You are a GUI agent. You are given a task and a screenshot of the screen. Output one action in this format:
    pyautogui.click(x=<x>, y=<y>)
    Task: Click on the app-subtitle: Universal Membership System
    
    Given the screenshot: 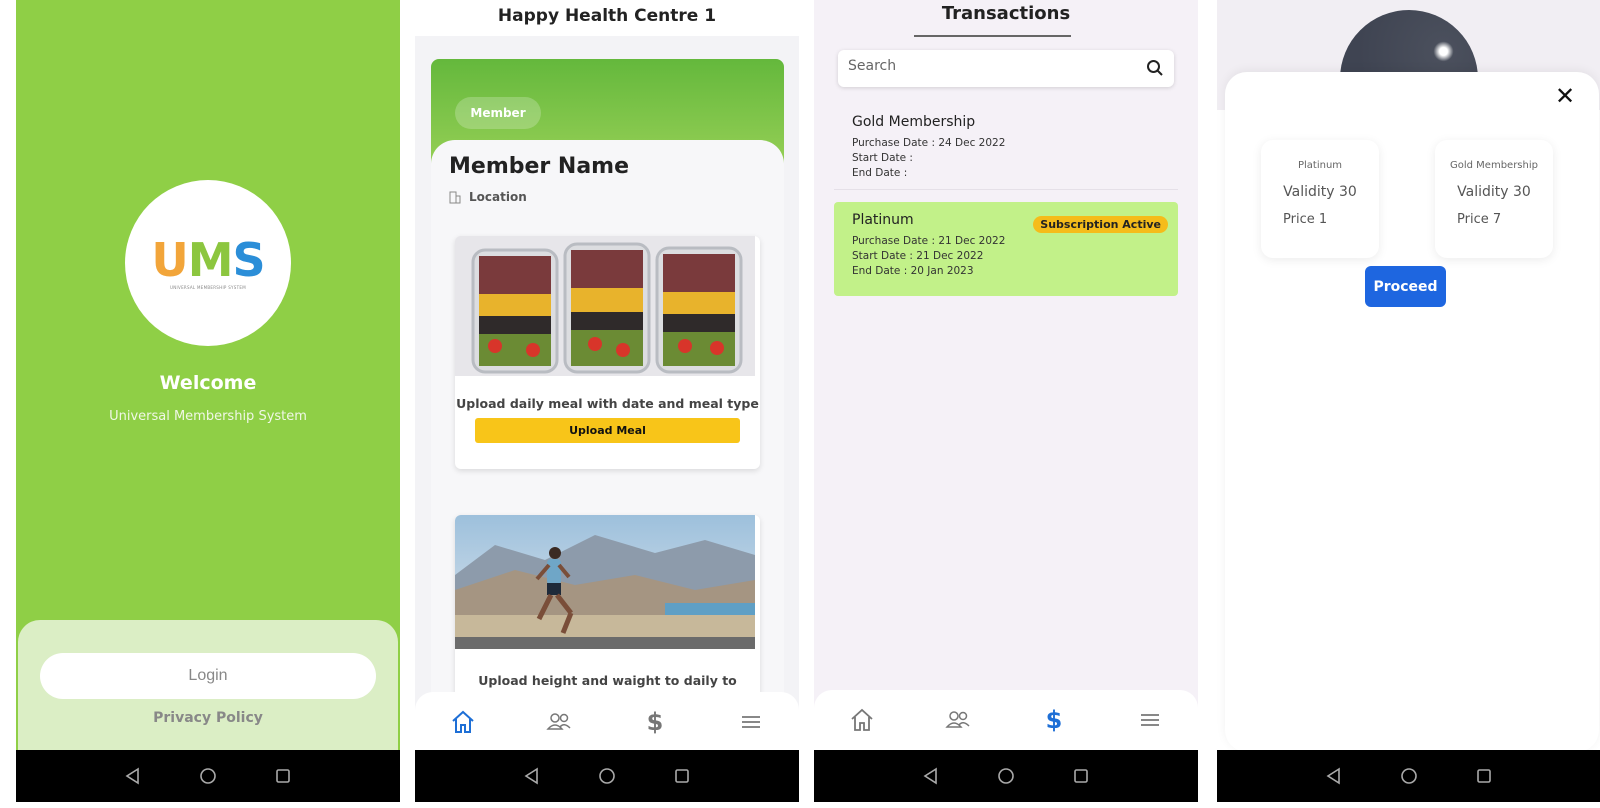 What is the action you would take?
    pyautogui.click(x=208, y=416)
    